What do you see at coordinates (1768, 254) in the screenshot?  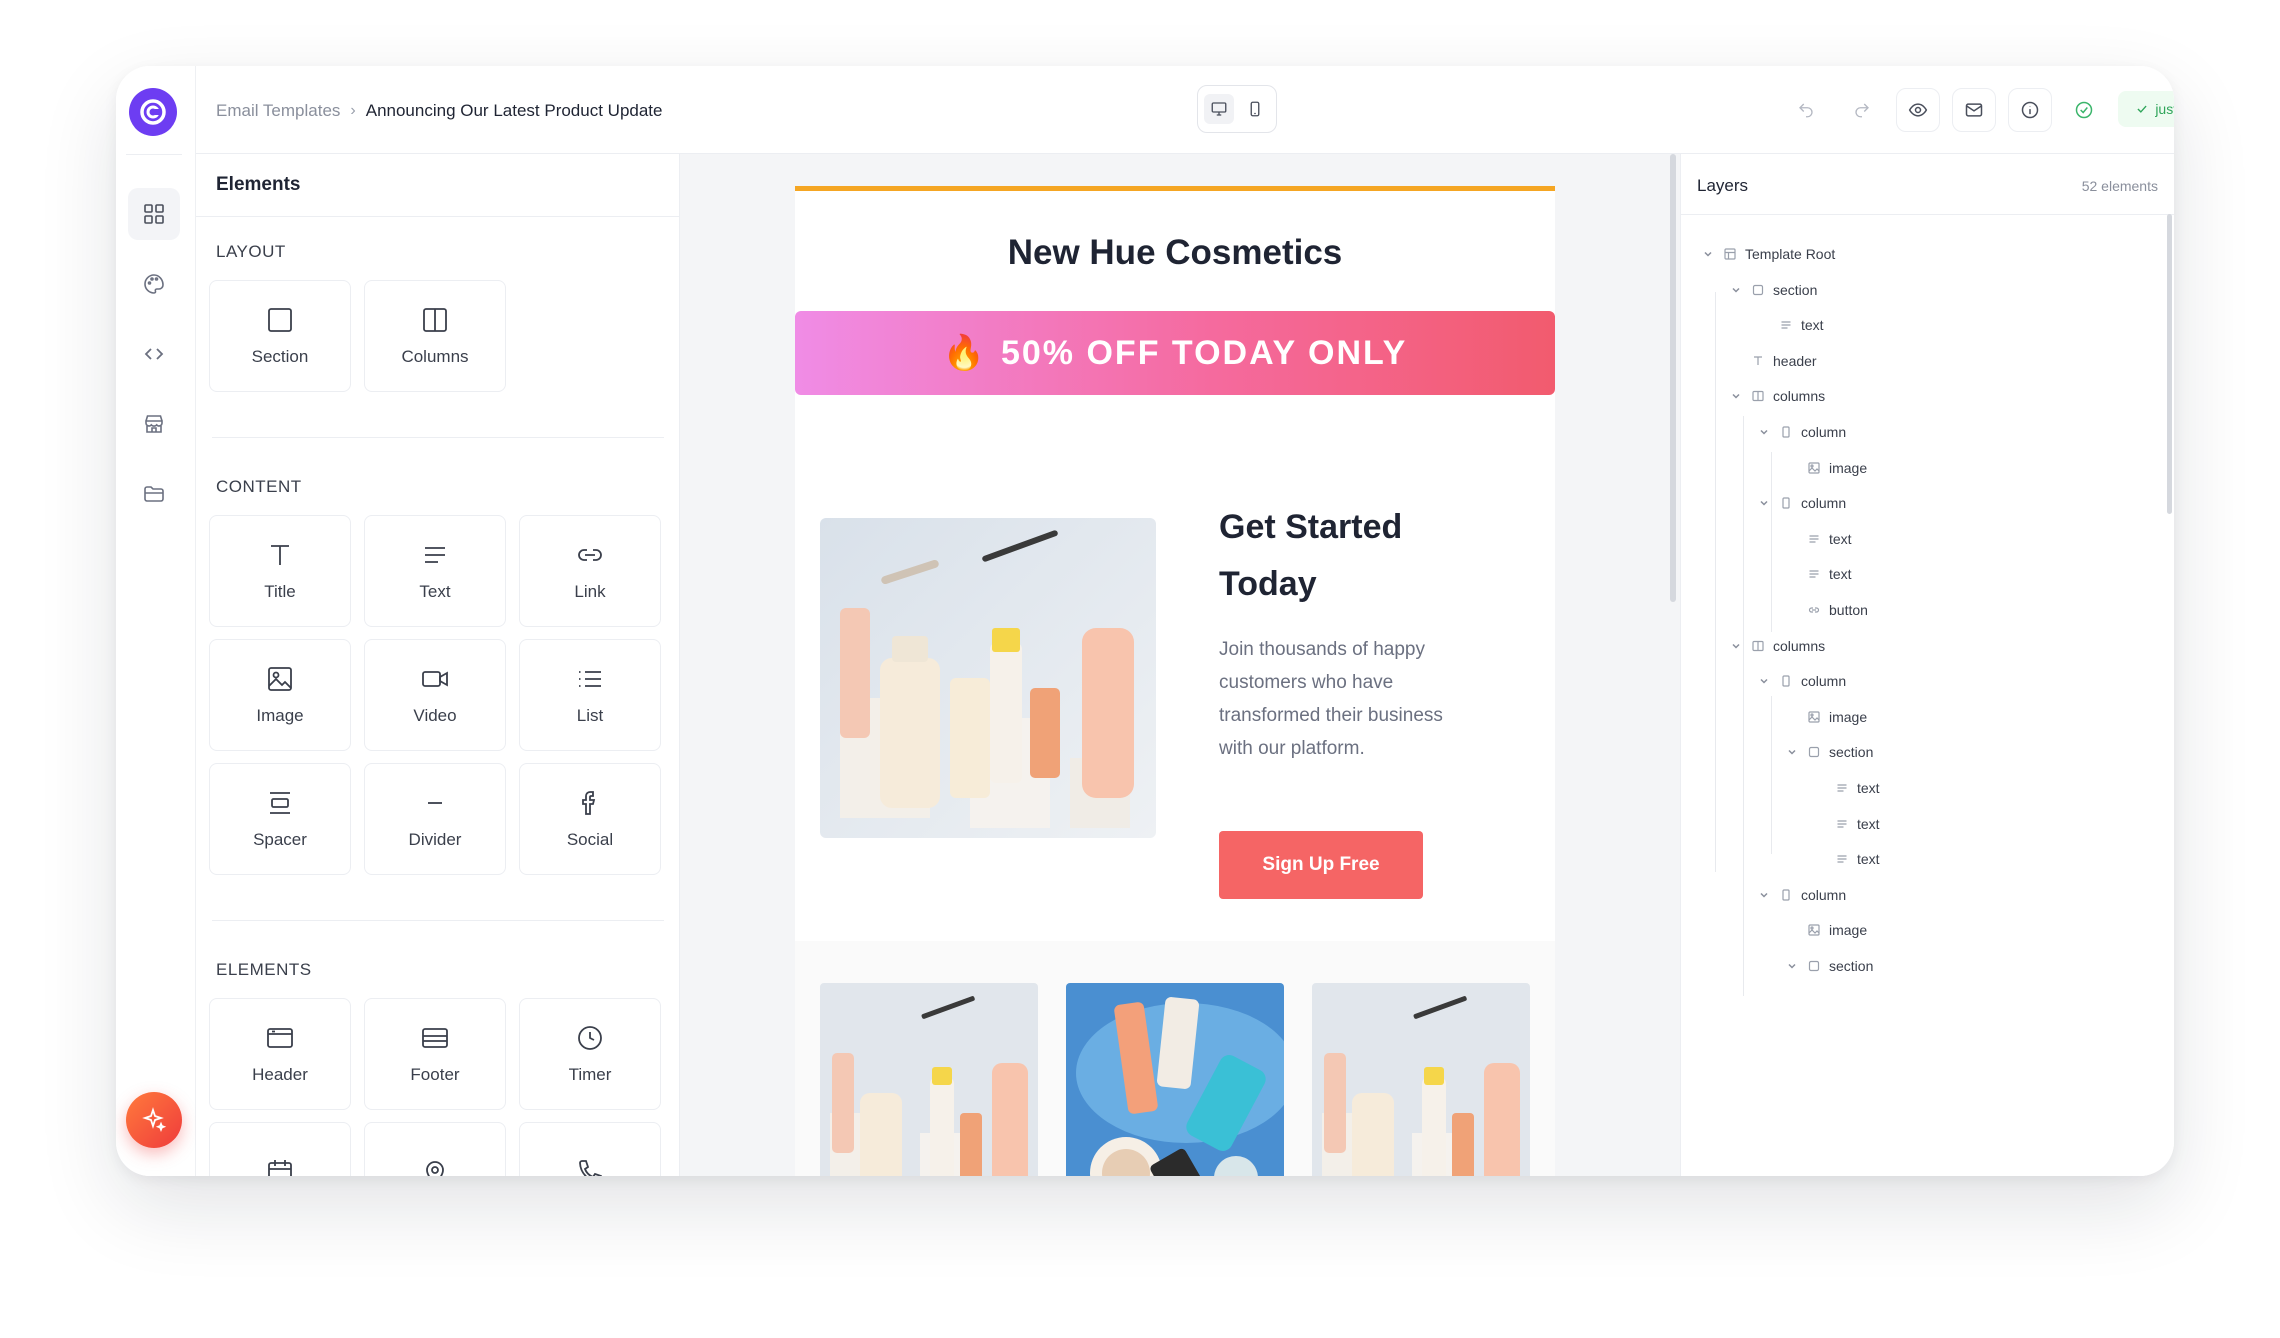 I see `layer-row-template: Template Root` at bounding box center [1768, 254].